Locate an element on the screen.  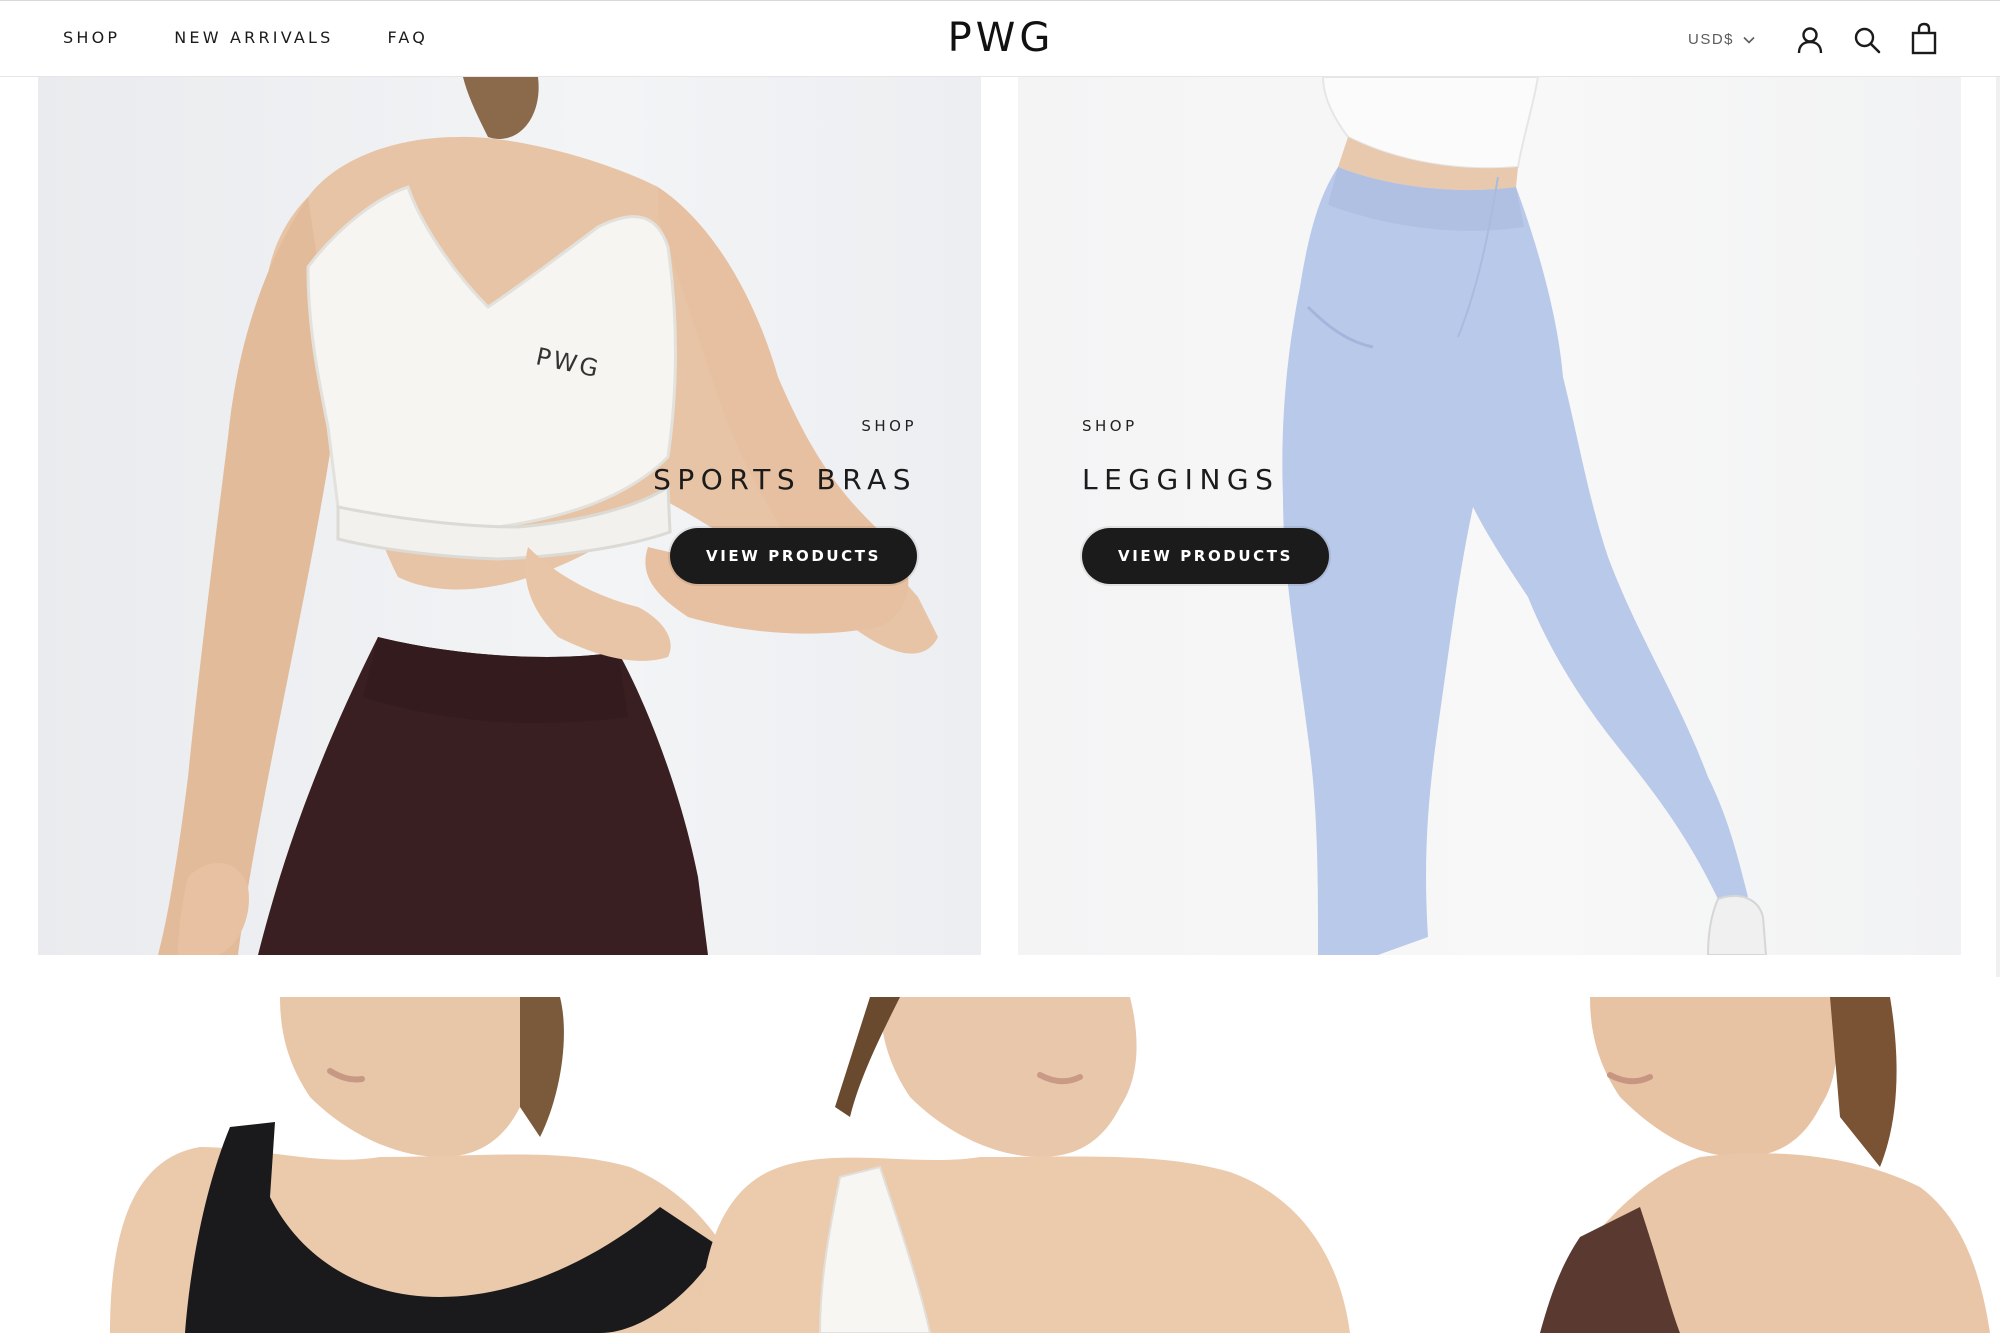
page-scrollbar is located at coordinates (1998, 527).